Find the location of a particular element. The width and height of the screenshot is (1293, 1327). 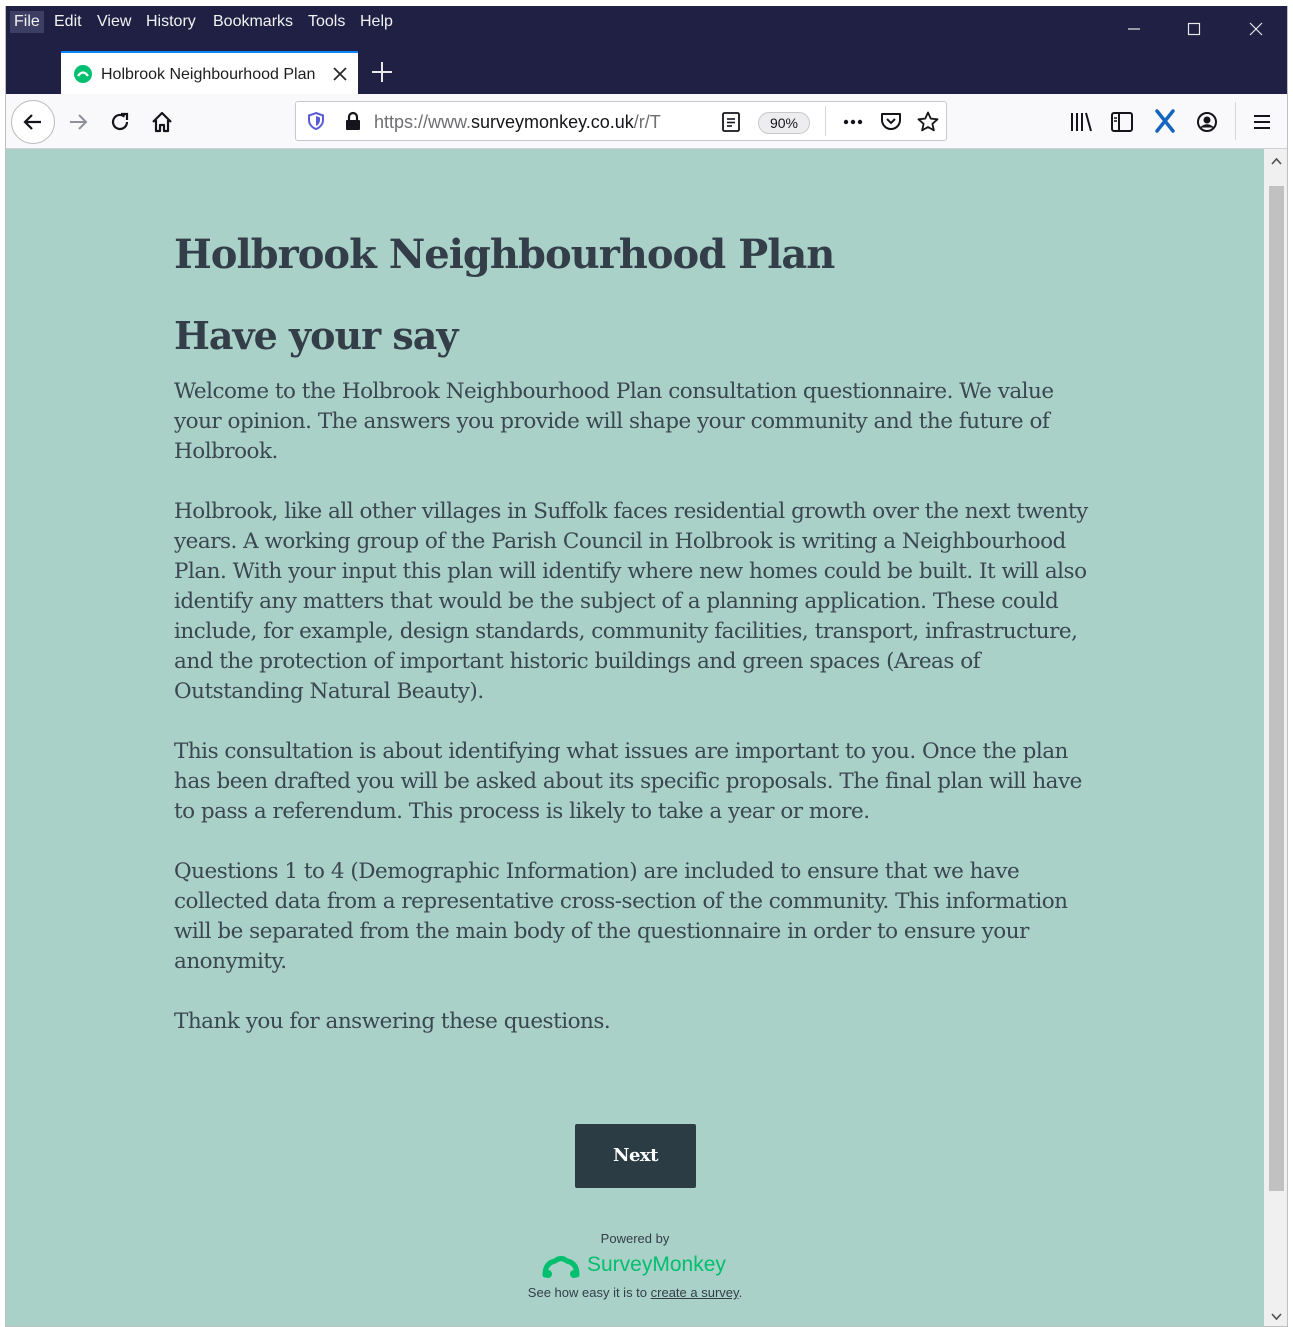

forward-button is located at coordinates (78, 122).